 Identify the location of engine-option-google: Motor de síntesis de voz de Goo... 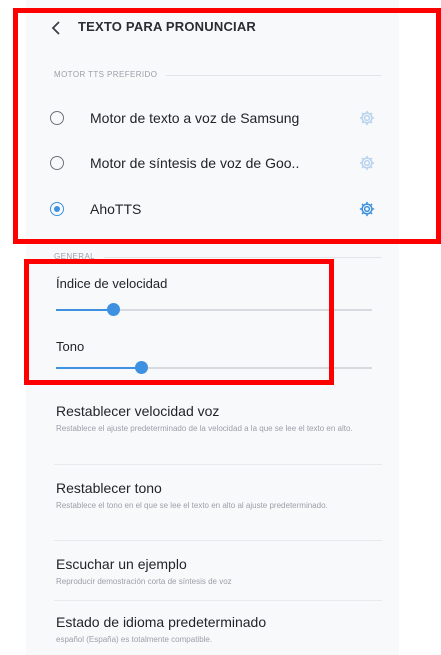
(212, 165).